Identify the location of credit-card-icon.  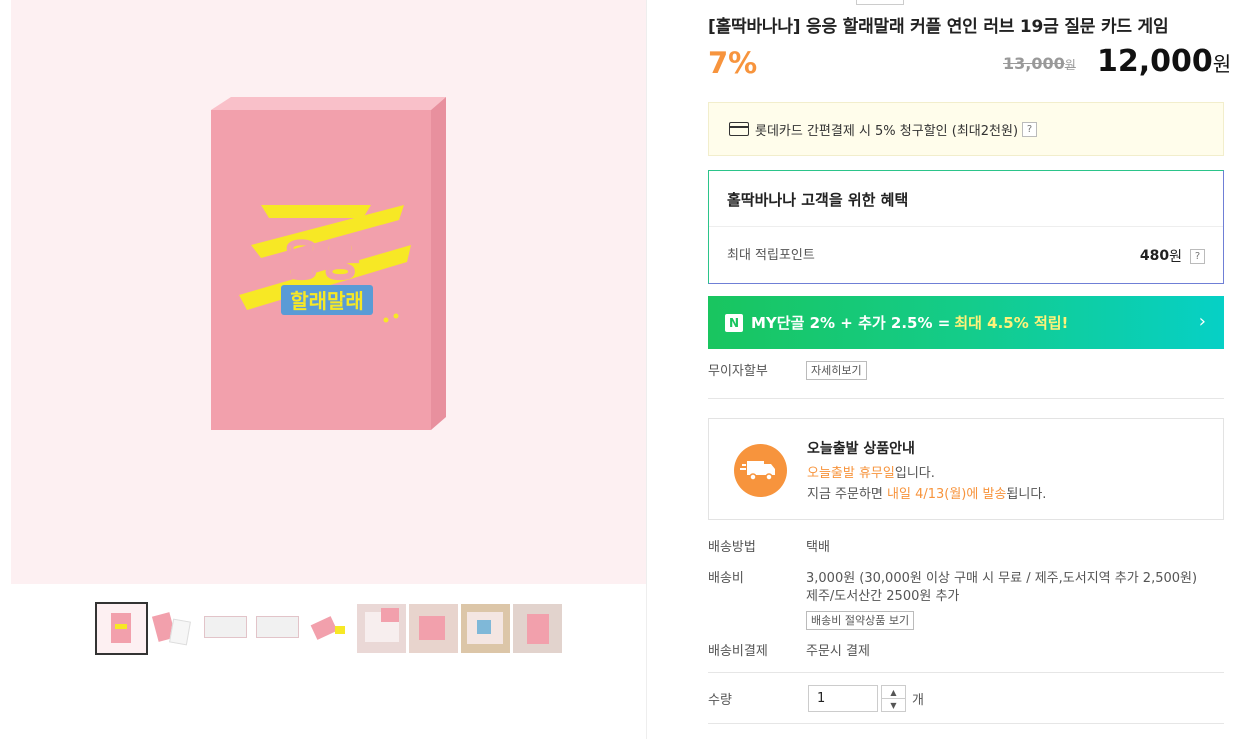
(739, 129).